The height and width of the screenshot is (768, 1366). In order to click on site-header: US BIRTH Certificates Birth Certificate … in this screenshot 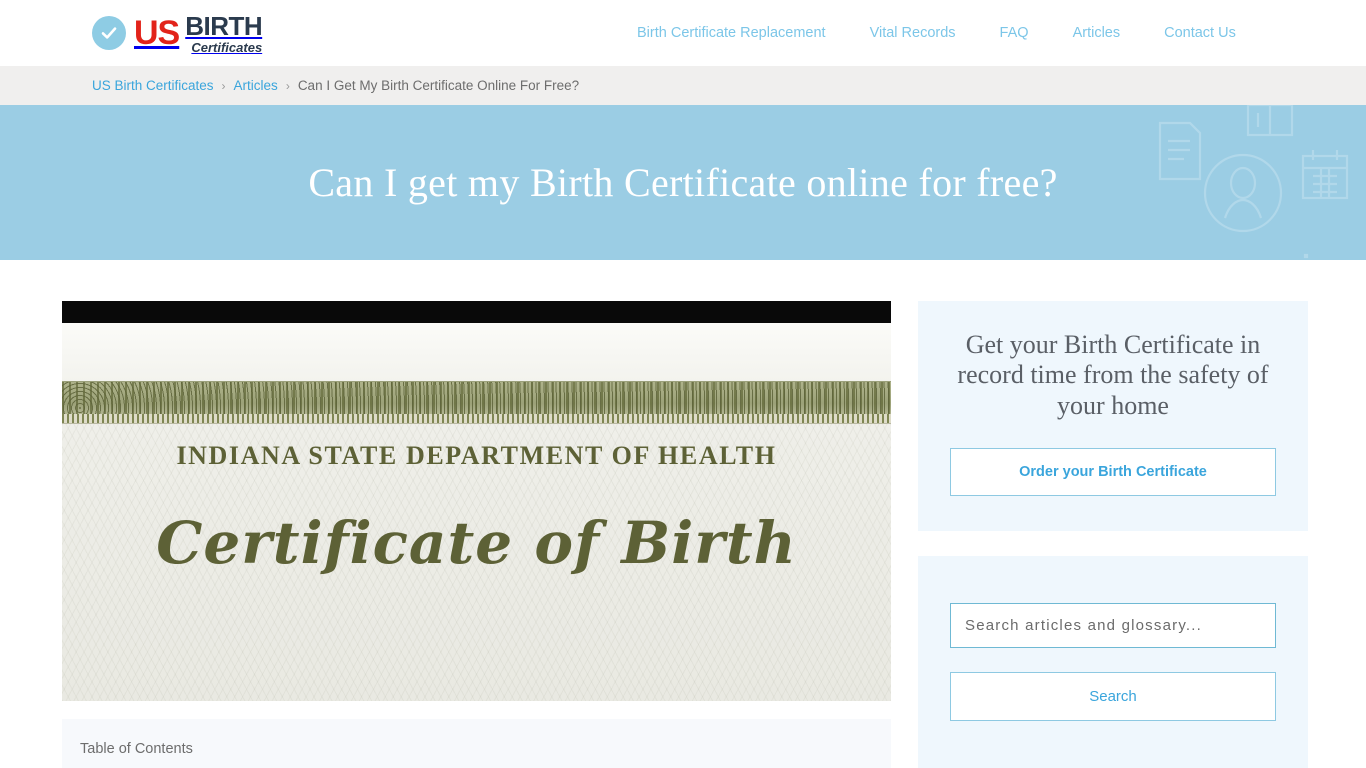, I will do `click(683, 33)`.